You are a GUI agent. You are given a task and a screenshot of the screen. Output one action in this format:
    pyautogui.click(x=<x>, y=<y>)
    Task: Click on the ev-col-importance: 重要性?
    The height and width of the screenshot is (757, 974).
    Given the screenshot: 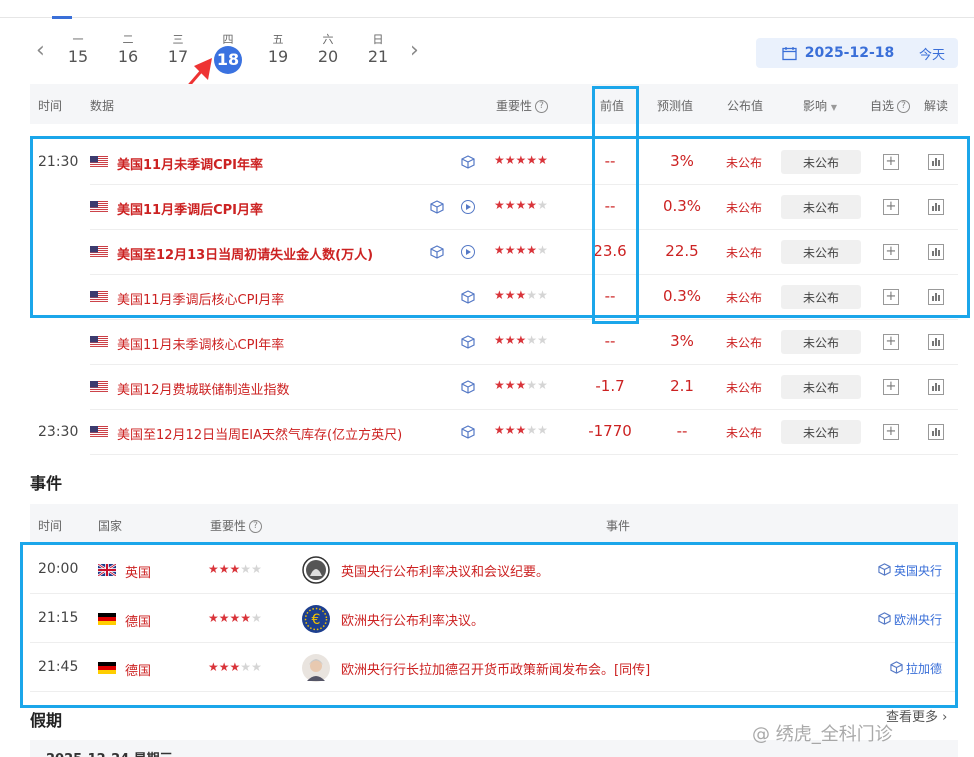 What is the action you would take?
    pyautogui.click(x=236, y=525)
    